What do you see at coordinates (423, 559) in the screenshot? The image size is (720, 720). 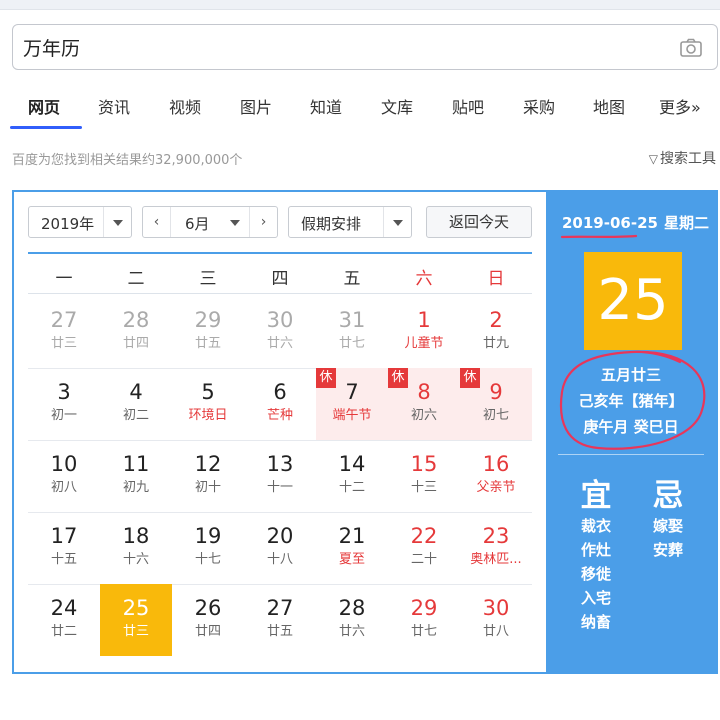 I see `lunar-label: 二十` at bounding box center [423, 559].